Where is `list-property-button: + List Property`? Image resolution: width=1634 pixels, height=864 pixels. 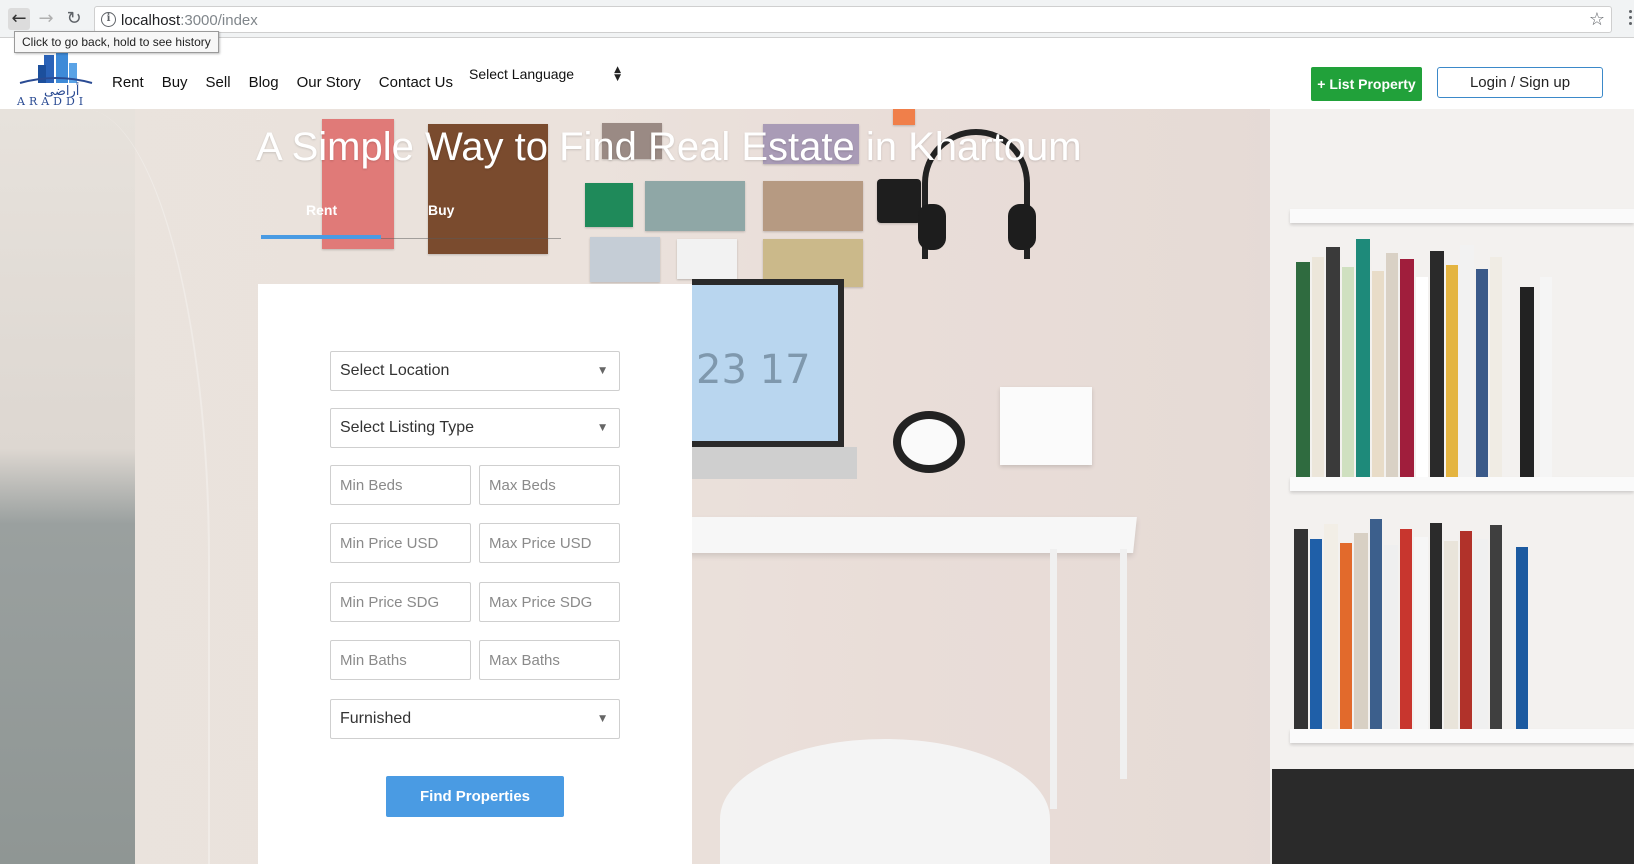 list-property-button: + List Property is located at coordinates (1366, 84).